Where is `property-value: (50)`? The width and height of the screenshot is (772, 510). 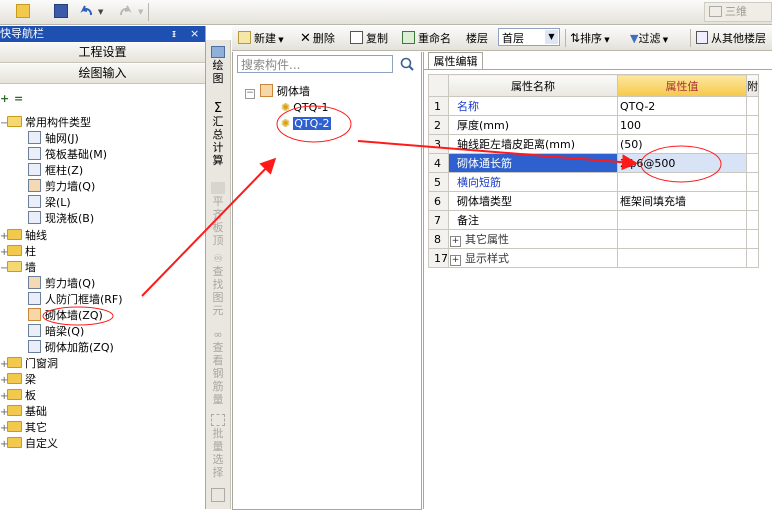 property-value: (50) is located at coordinates (682, 144).